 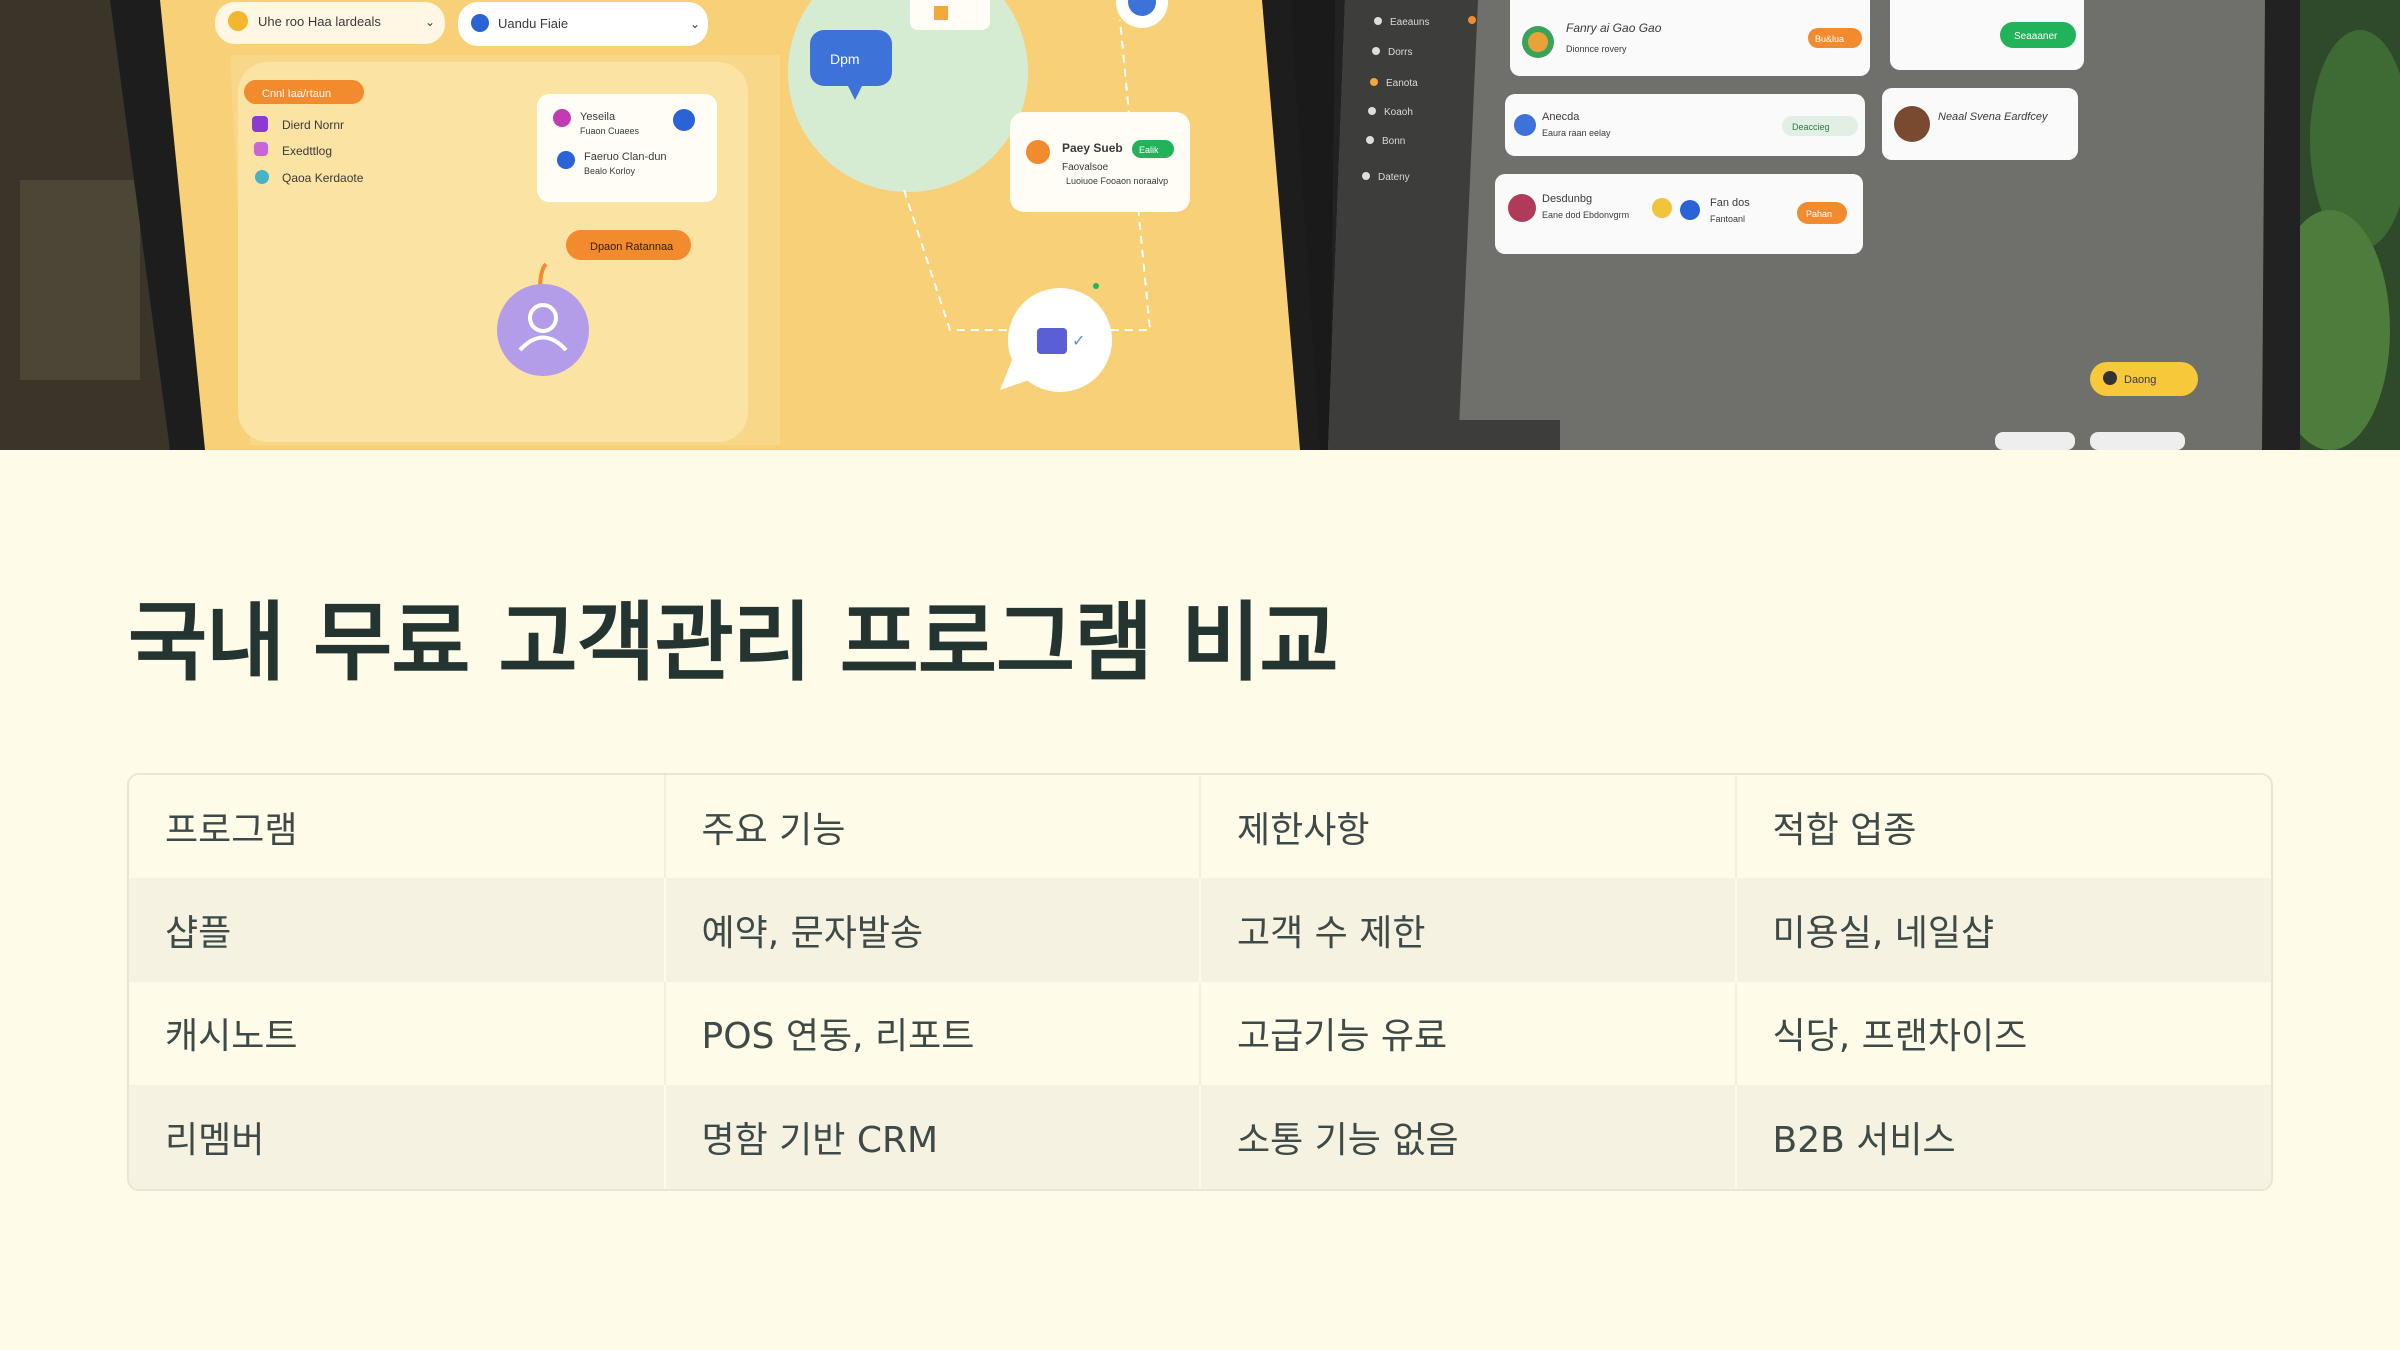 I want to click on hero-row4-title: Desdunbg, so click(x=1567, y=199).